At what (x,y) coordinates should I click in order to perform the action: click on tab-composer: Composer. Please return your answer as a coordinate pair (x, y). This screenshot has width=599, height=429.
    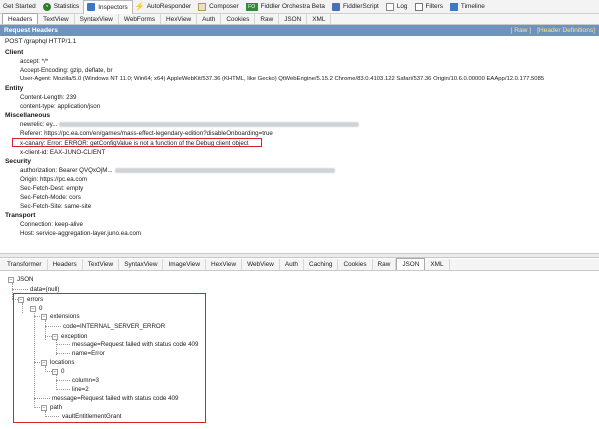
    Looking at the image, I should click on (218, 6).